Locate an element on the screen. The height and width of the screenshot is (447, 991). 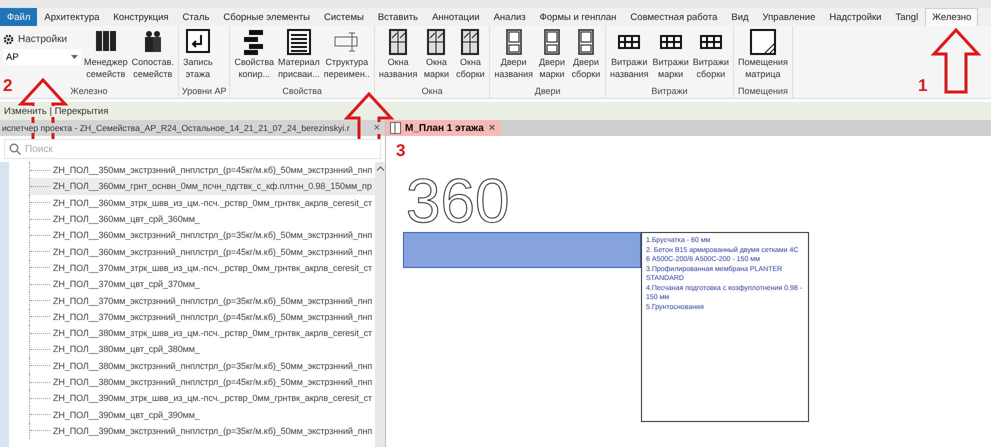
ribbon-tab: Анализ is located at coordinates (509, 17).